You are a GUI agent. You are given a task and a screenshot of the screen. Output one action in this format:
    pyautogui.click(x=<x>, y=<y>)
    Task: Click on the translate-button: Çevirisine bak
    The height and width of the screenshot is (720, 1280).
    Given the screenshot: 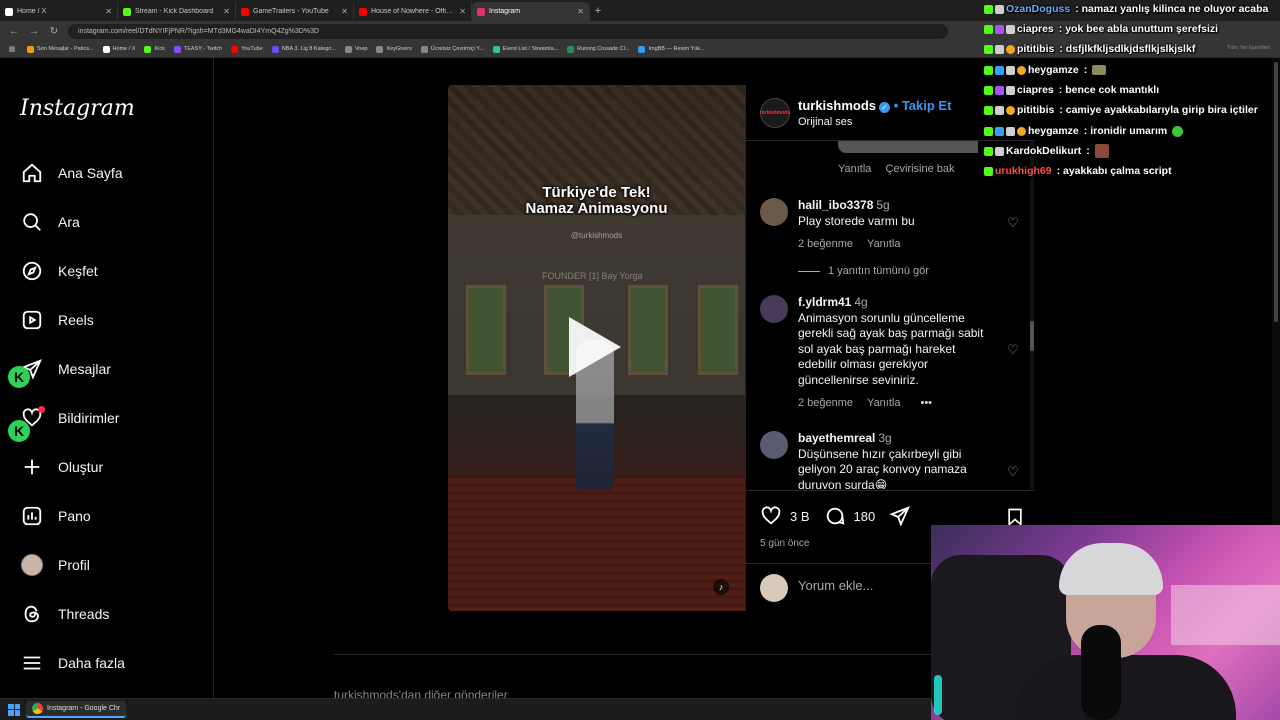 What is the action you would take?
    pyautogui.click(x=919, y=169)
    